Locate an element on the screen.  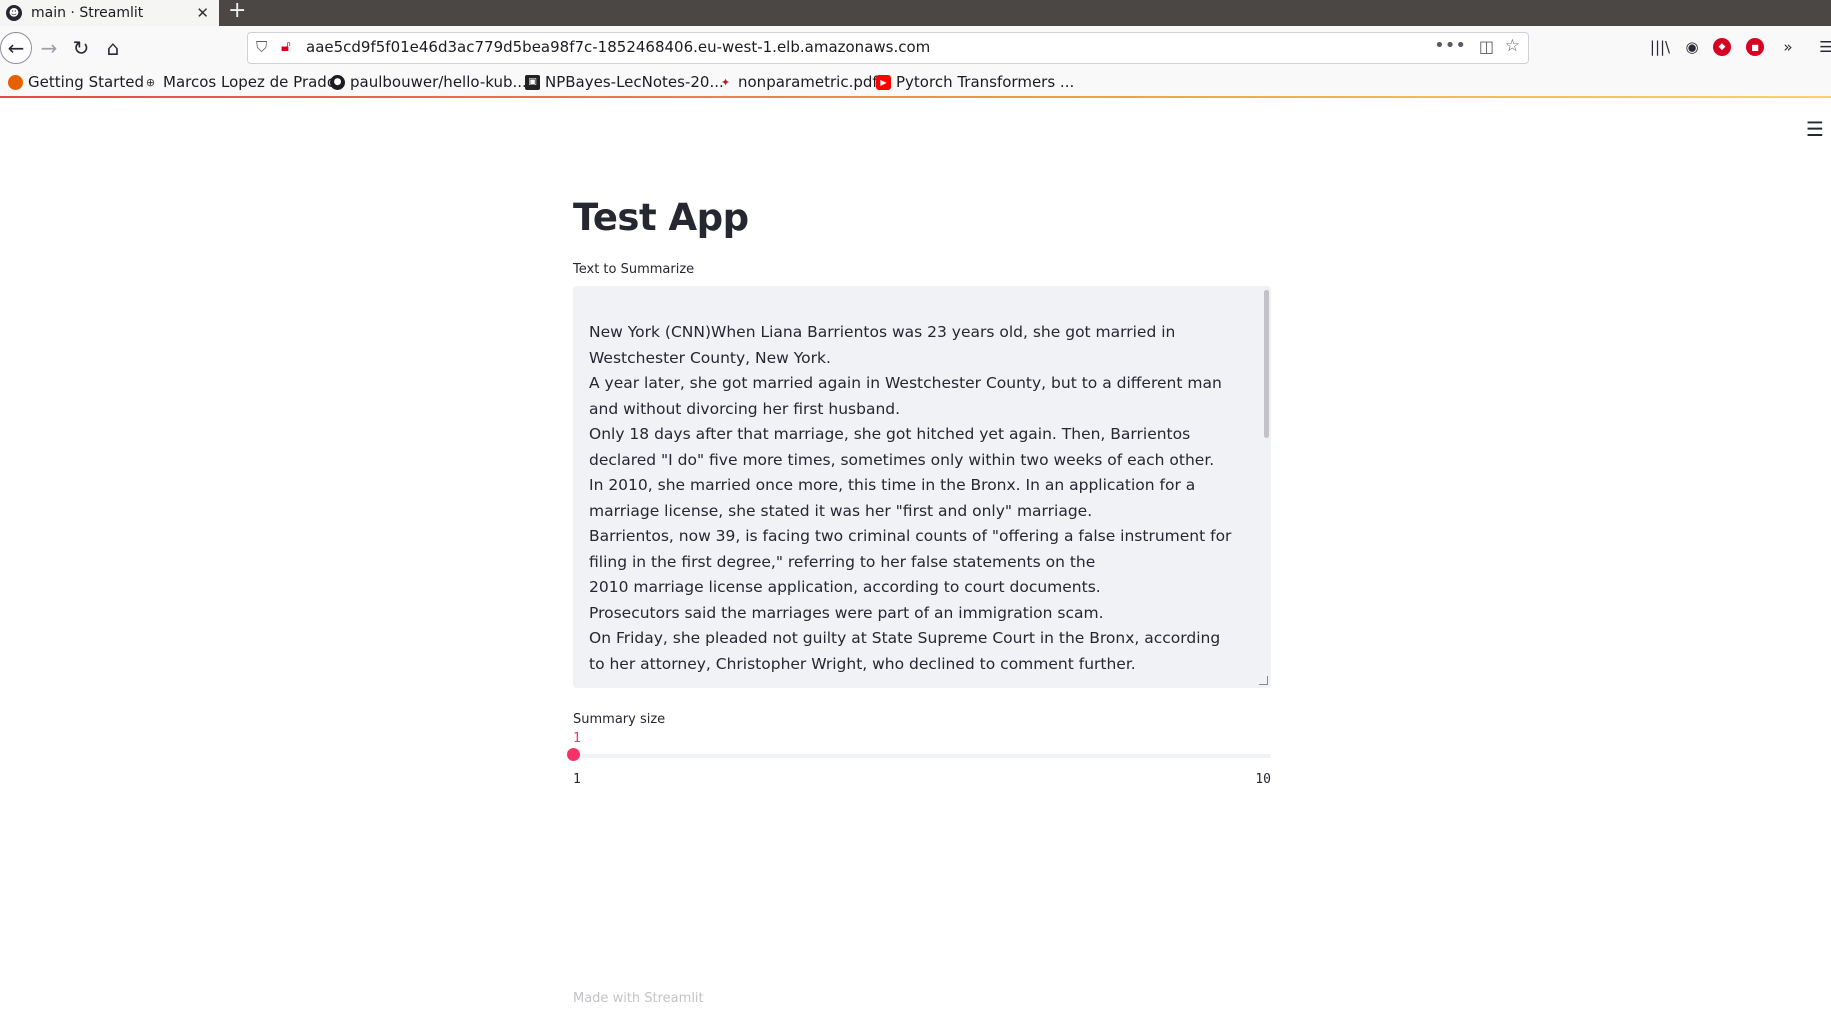
text-area-label: Text to Summarize is located at coordinates (634, 269).